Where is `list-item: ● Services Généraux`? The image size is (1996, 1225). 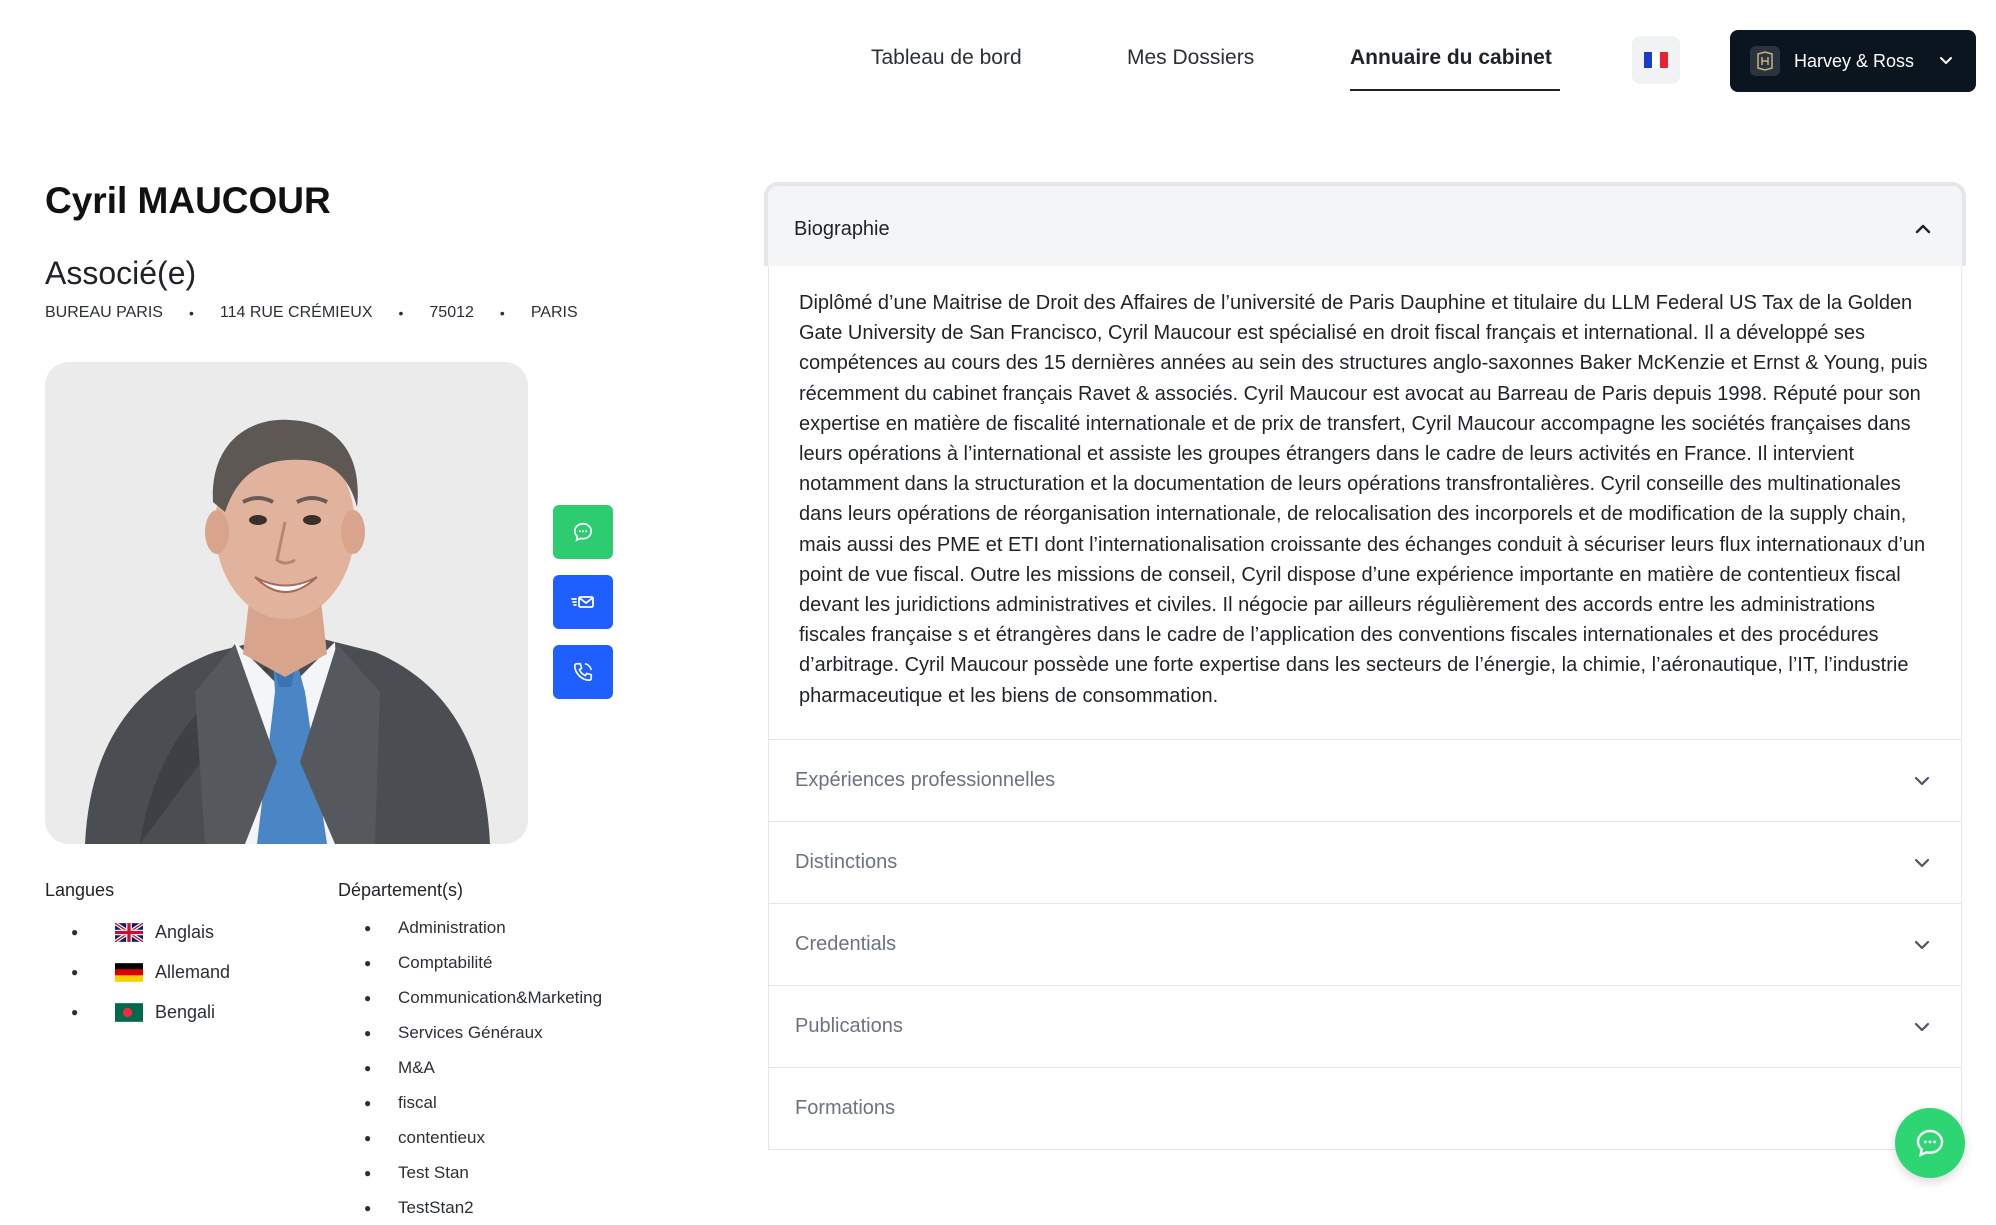 list-item: ● Services Généraux is located at coordinates (453, 1032).